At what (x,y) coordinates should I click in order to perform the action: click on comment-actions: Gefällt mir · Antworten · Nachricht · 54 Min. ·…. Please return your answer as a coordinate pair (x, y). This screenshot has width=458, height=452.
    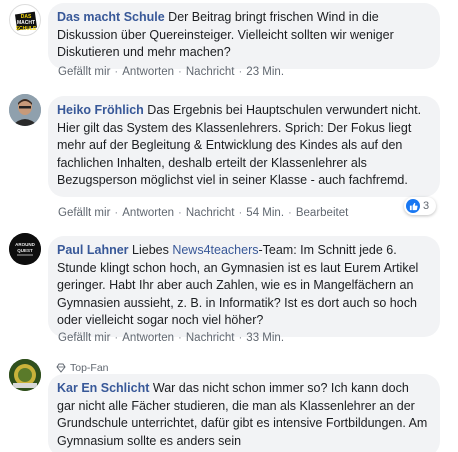
    Looking at the image, I should click on (203, 213).